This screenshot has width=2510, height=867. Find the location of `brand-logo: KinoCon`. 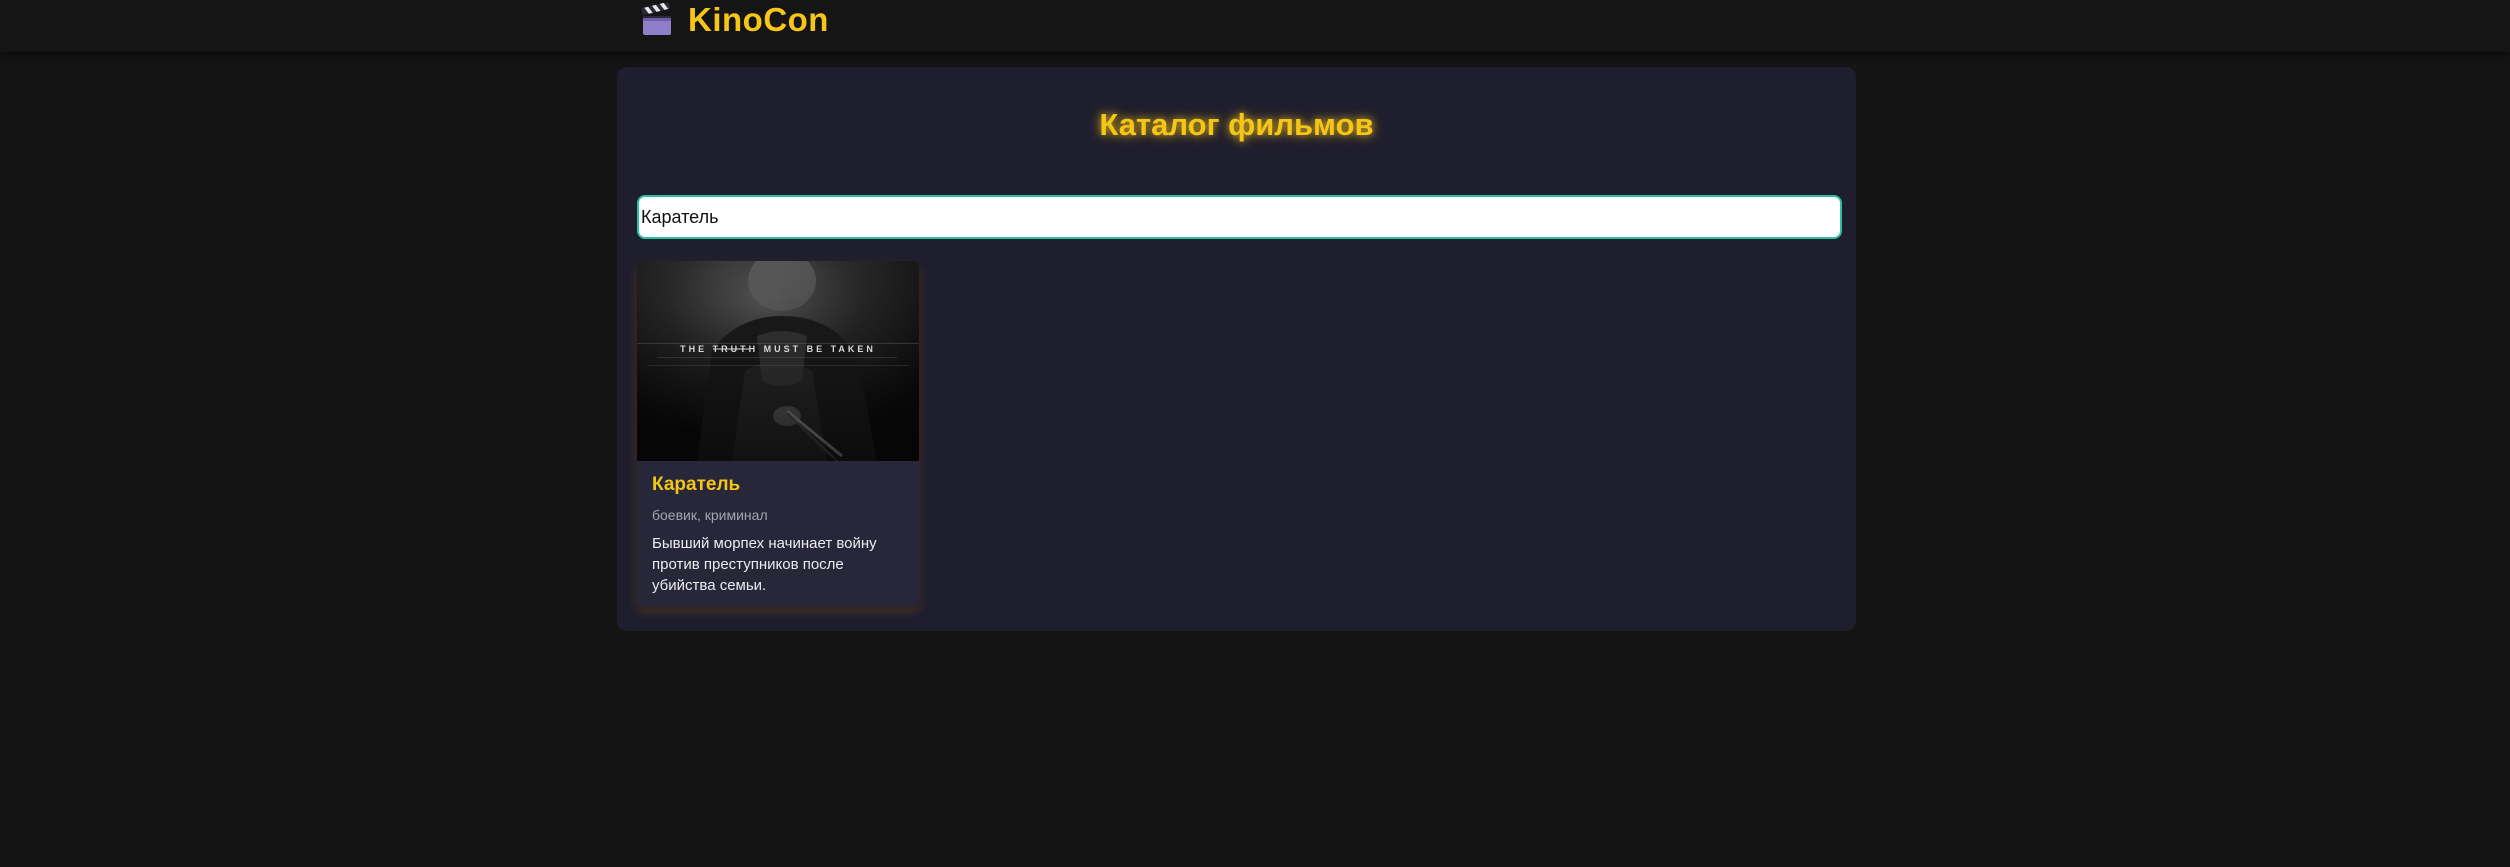

brand-logo: KinoCon is located at coordinates (734, 20).